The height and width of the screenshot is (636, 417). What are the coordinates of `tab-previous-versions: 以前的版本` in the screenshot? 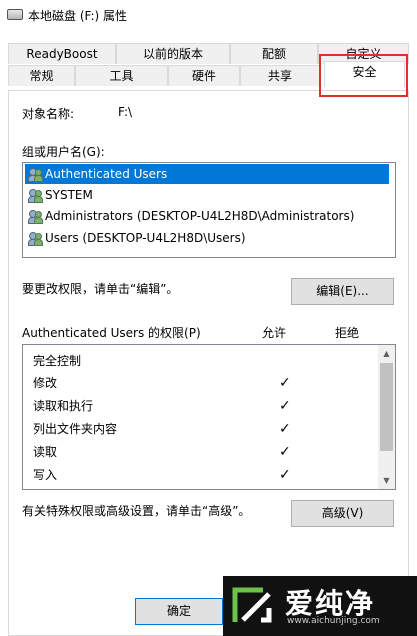 It's located at (173, 53).